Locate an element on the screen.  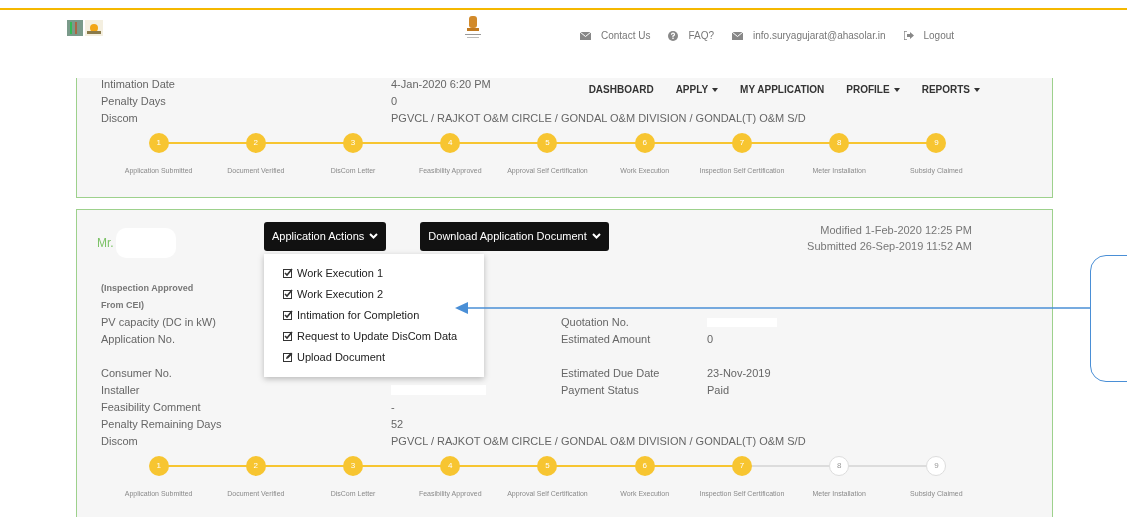
field-value: 23-Nov-2019 is located at coordinates (739, 373).